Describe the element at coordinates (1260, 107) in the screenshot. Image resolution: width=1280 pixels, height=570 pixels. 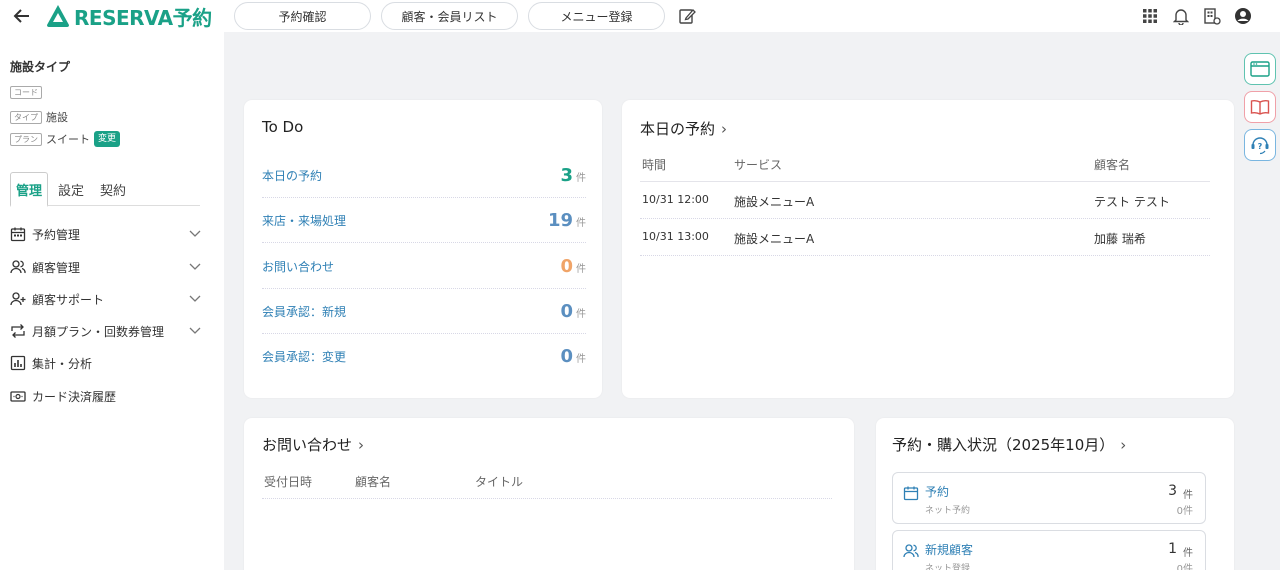
I see `manual-book-button` at that location.